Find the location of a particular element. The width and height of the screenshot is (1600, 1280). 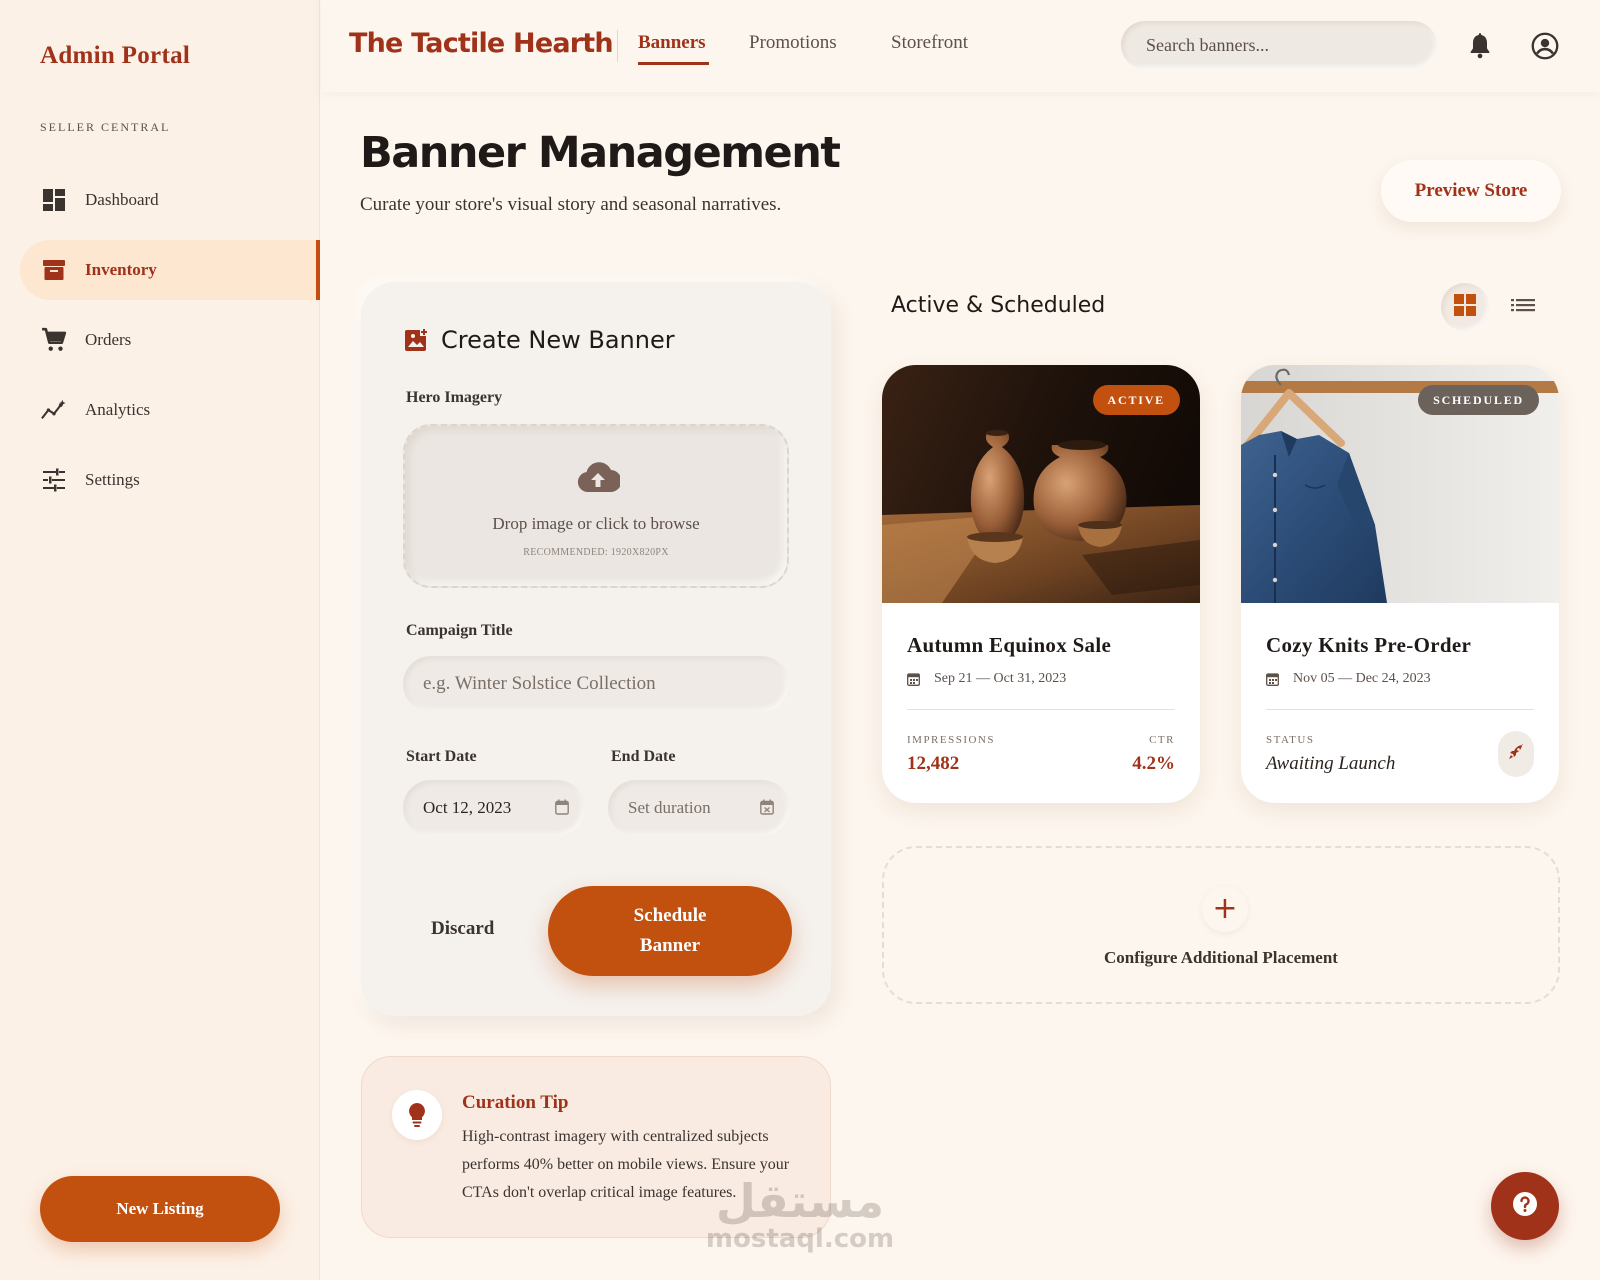

schedule-button-line2: Banner is located at coordinates (670, 945).